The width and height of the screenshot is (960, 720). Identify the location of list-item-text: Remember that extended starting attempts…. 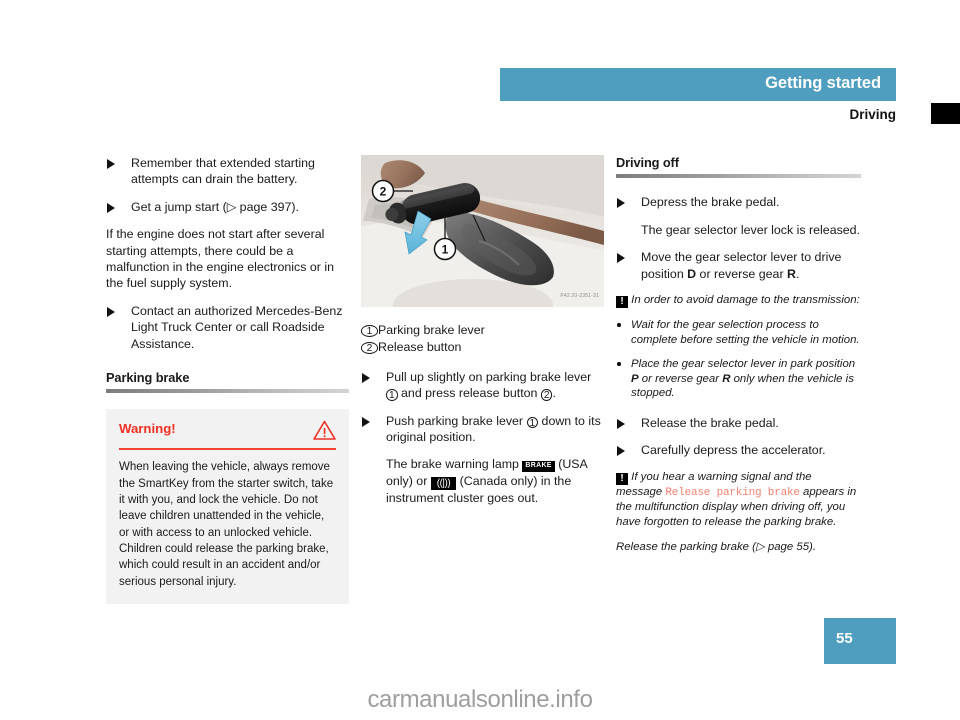
(223, 171).